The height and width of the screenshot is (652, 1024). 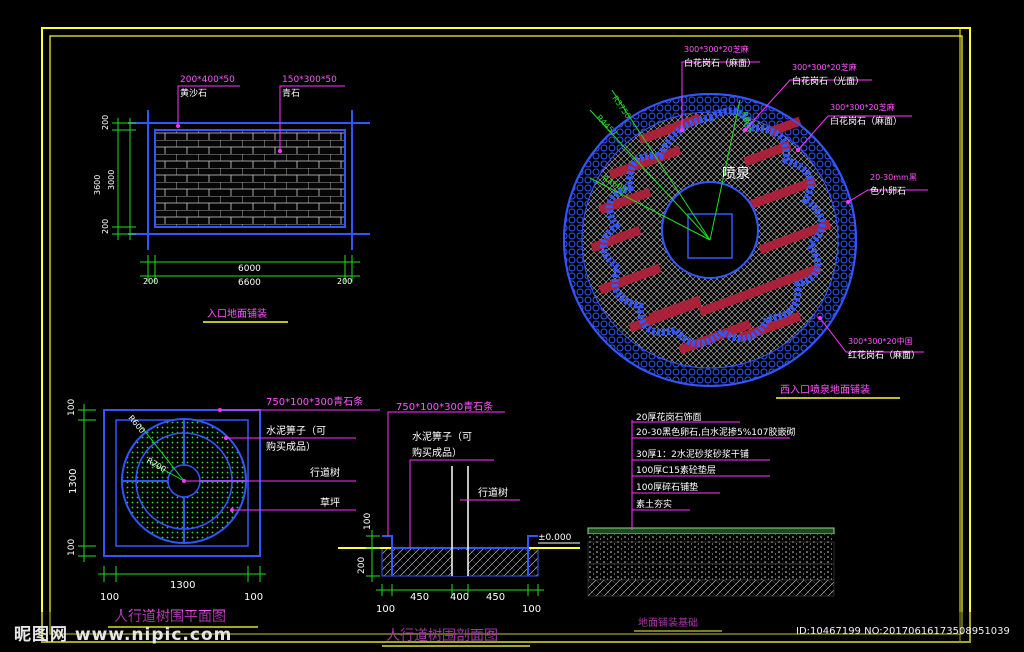 I want to click on foundation-layer-4: 100厚C15素砼垫层, so click(x=676, y=470).